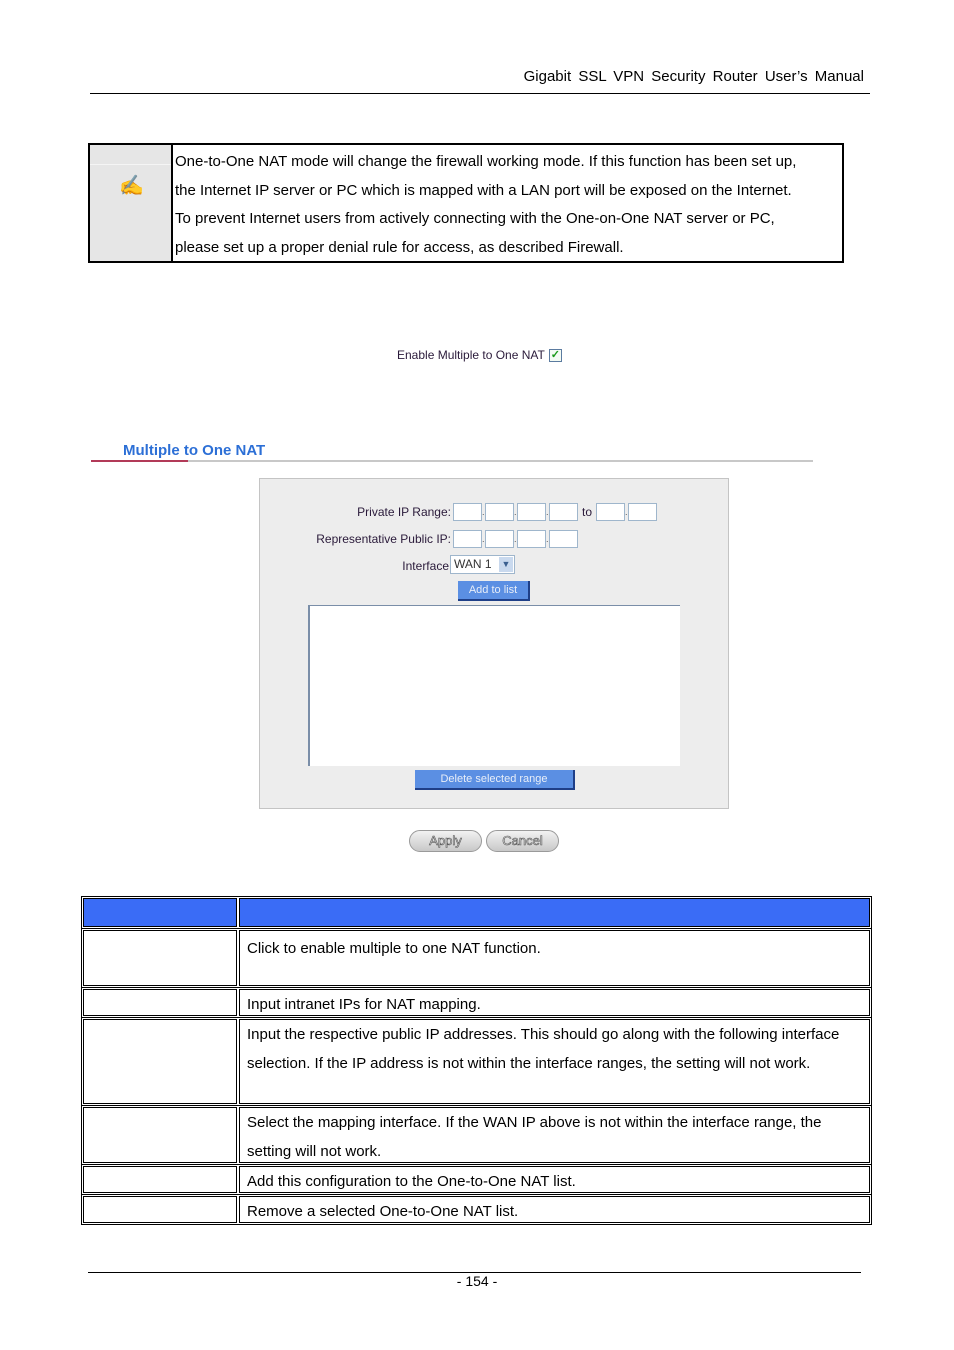 This screenshot has width=954, height=1350. What do you see at coordinates (139, 461) in the screenshot?
I see `section-rule-accent` at bounding box center [139, 461].